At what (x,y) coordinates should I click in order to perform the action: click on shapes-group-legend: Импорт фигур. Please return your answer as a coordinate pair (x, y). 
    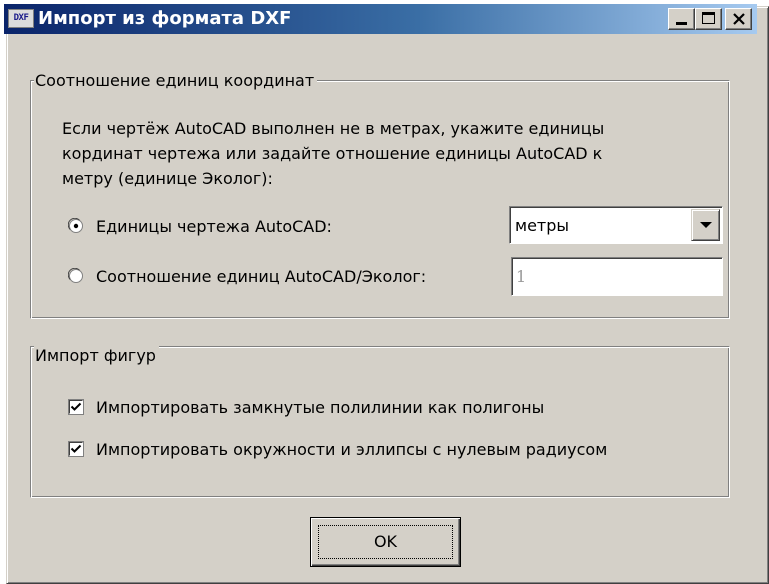
    Looking at the image, I should click on (96, 356).